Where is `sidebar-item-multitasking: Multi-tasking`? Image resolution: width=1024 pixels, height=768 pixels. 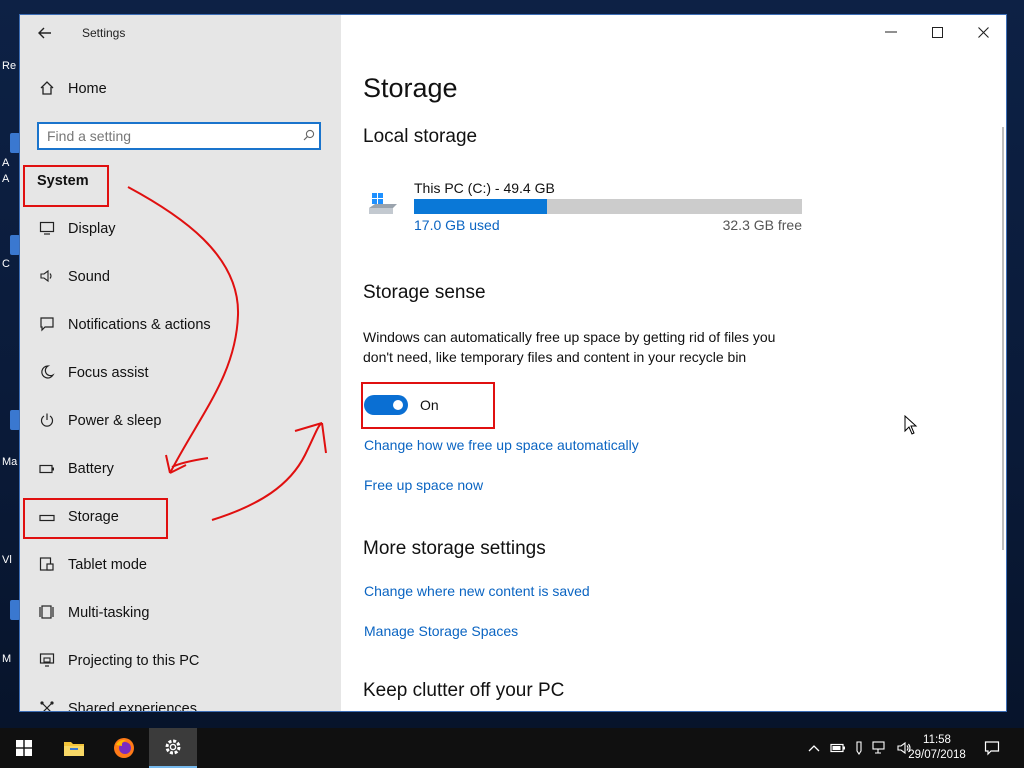
sidebar-item-multitasking: Multi-tasking is located at coordinates (180, 613).